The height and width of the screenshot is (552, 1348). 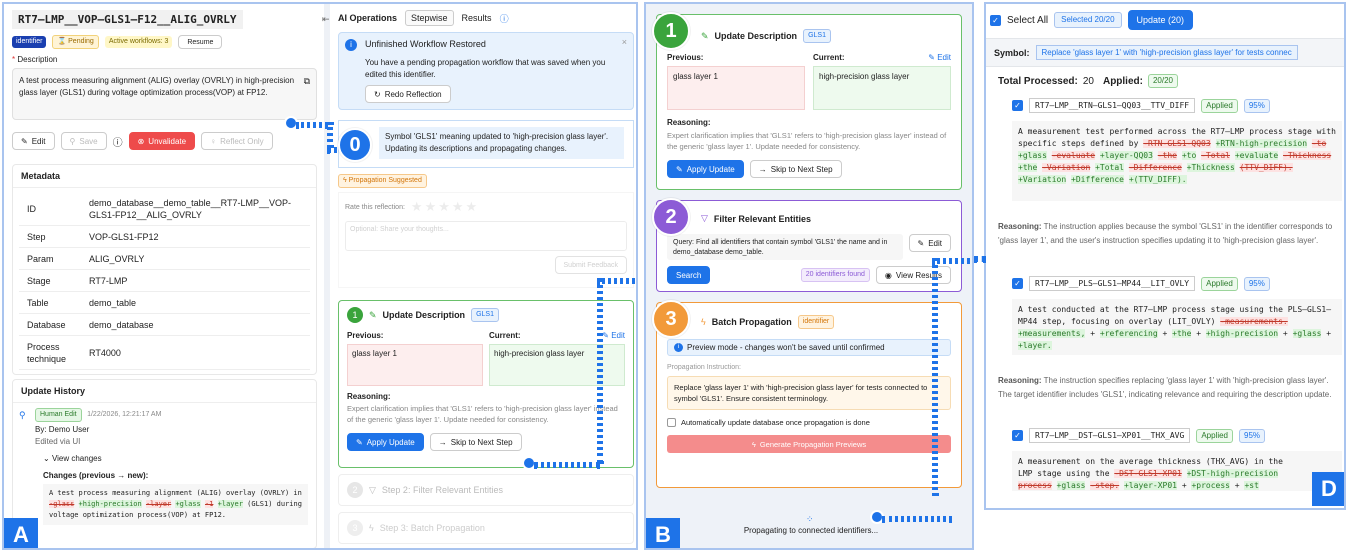 What do you see at coordinates (1088, 81) in the screenshot?
I see `totals-row: Total Processed: 20 Applied: 20/20` at bounding box center [1088, 81].